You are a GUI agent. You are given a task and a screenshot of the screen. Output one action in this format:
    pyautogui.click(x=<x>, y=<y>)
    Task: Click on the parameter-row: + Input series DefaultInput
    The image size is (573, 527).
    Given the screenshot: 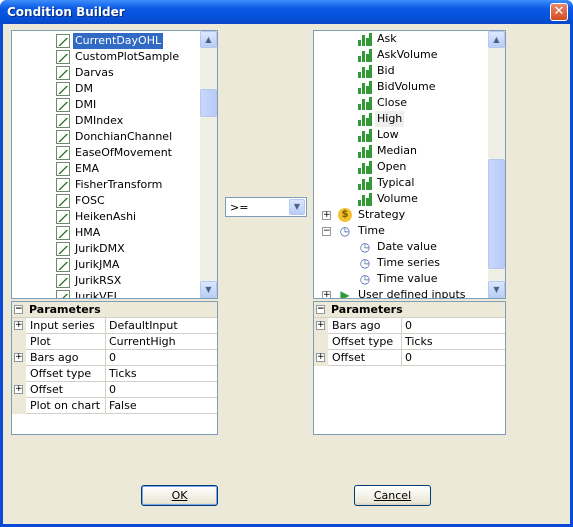 What is the action you would take?
    pyautogui.click(x=114, y=326)
    